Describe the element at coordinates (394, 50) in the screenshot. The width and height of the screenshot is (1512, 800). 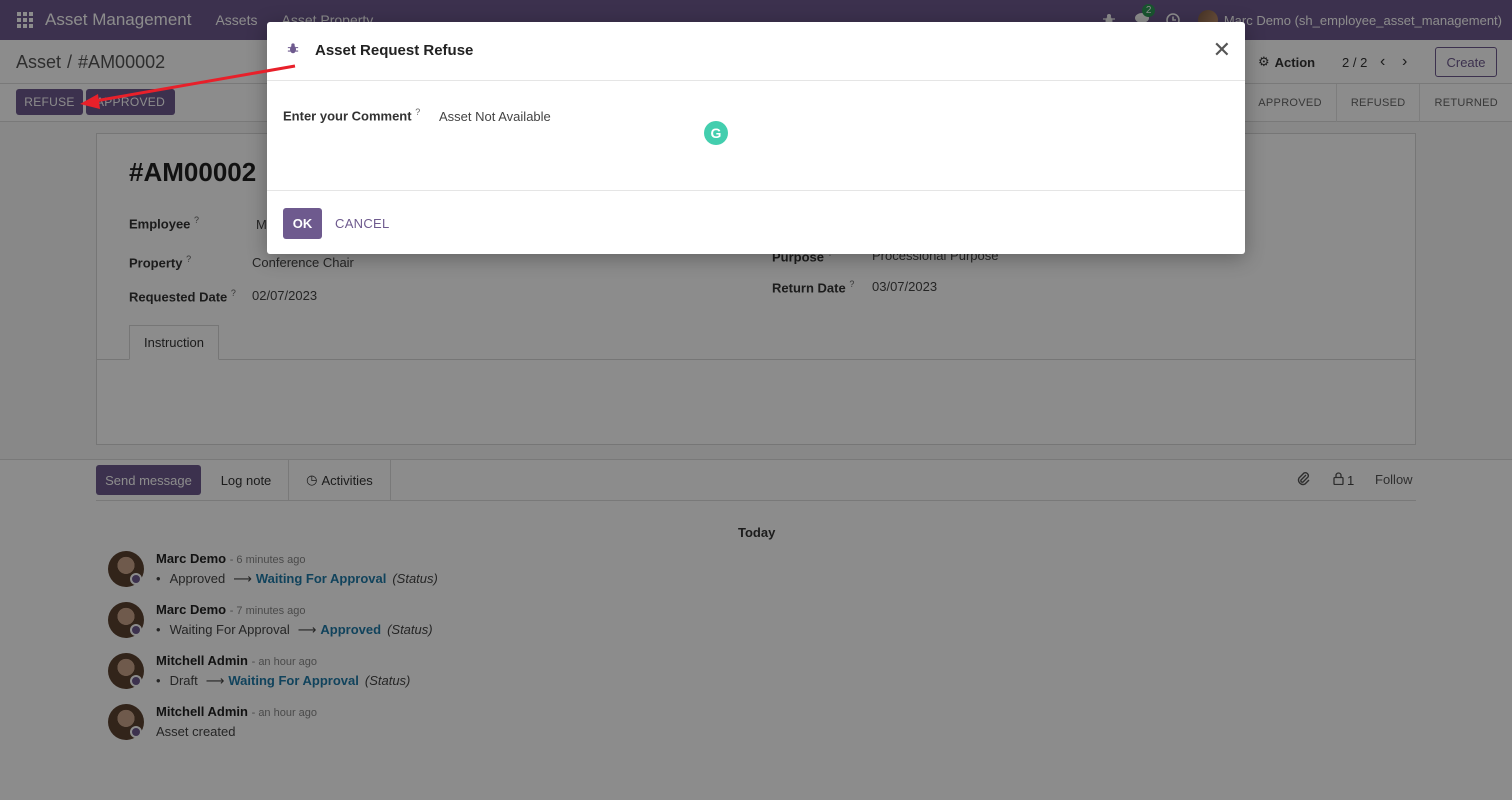
I see `dialog-title: Asset Request Refuse` at that location.